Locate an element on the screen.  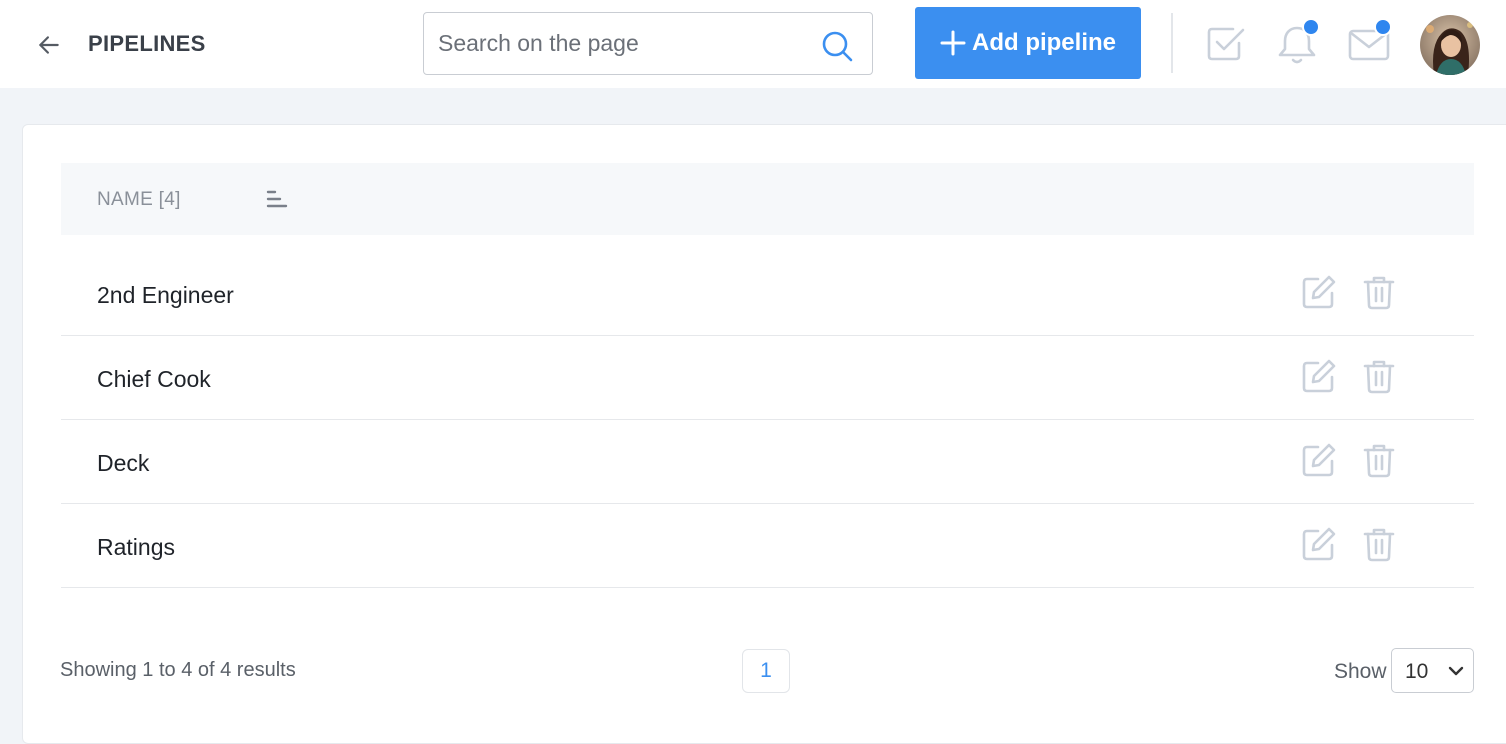
user-photo is located at coordinates (1450, 45).